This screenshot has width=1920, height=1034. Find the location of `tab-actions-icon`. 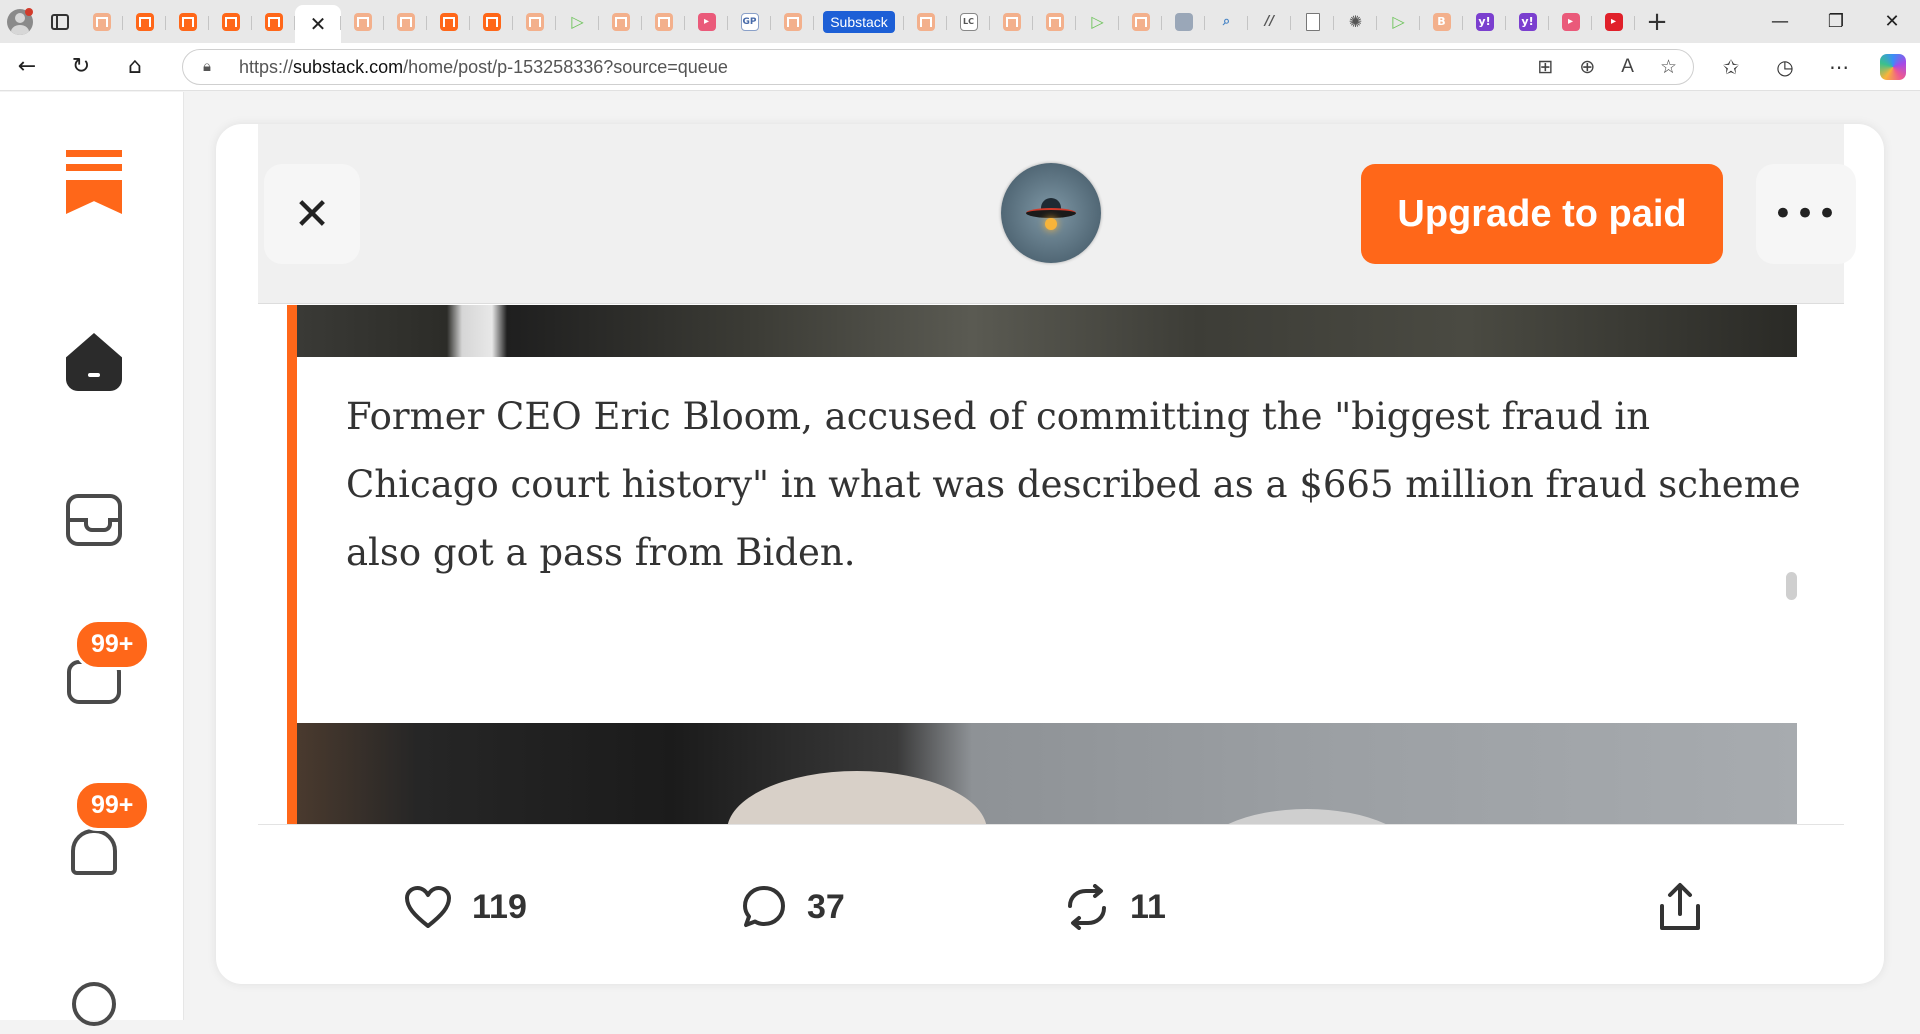

tab-actions-icon is located at coordinates (60, 21).